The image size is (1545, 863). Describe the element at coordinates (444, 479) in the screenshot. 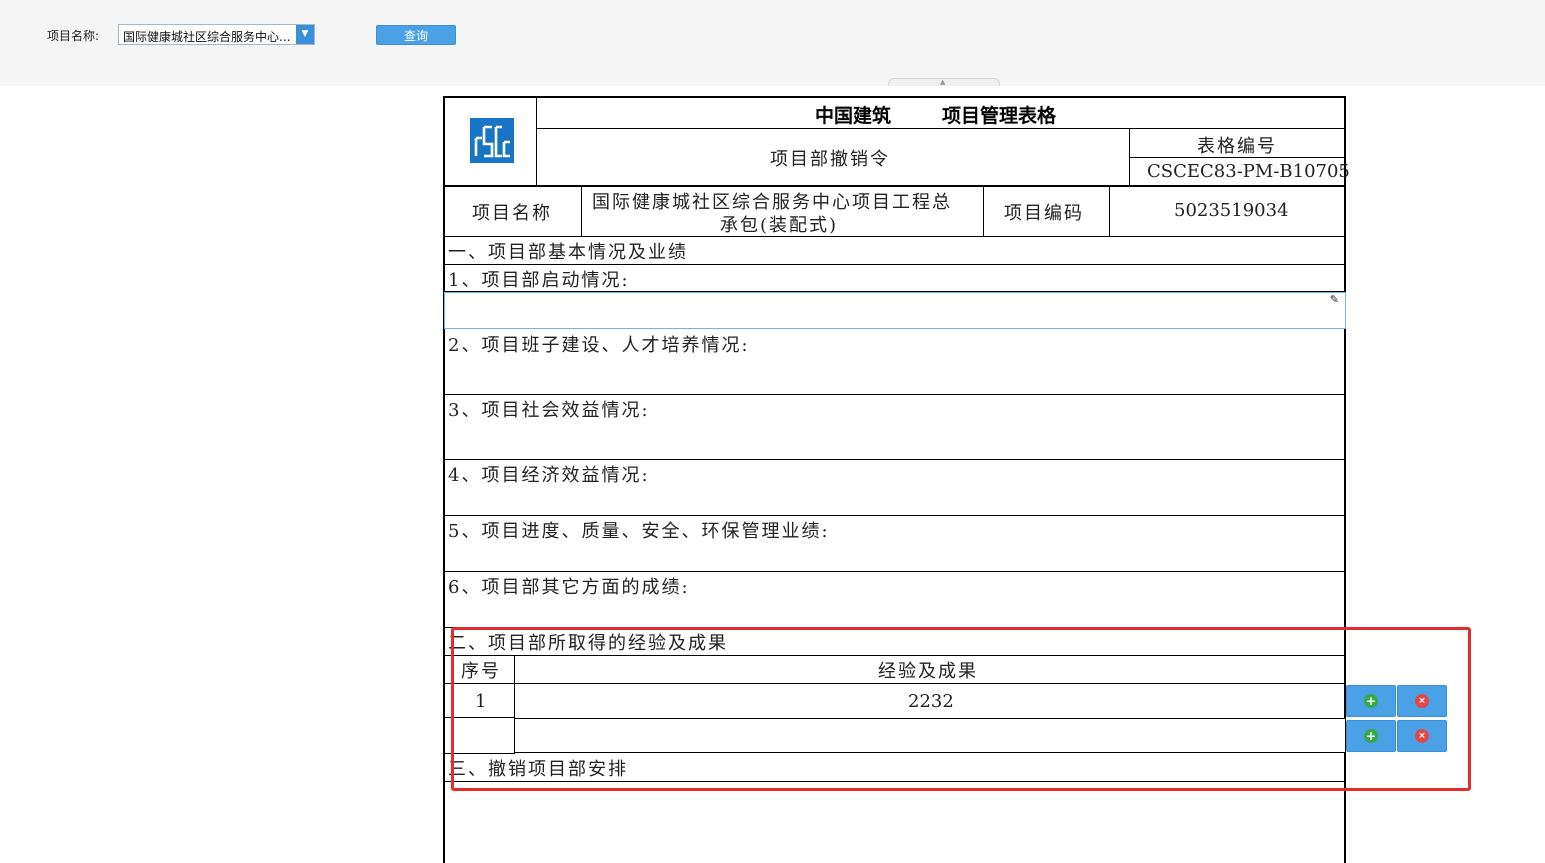

I see `form-border-left` at that location.